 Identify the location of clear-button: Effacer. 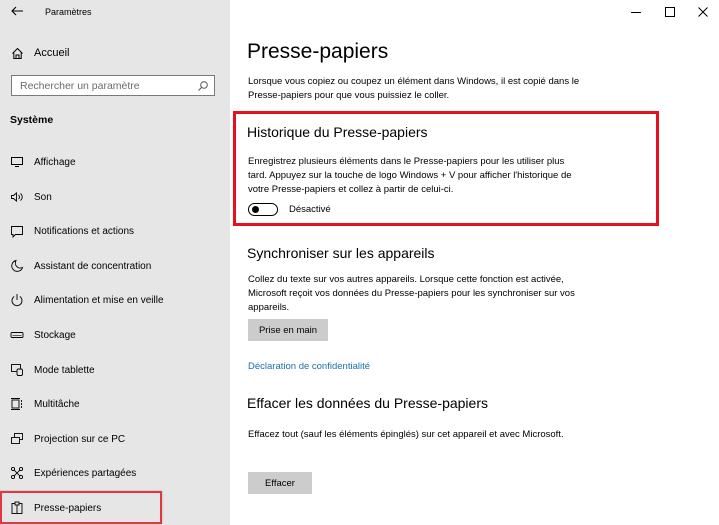
(280, 483).